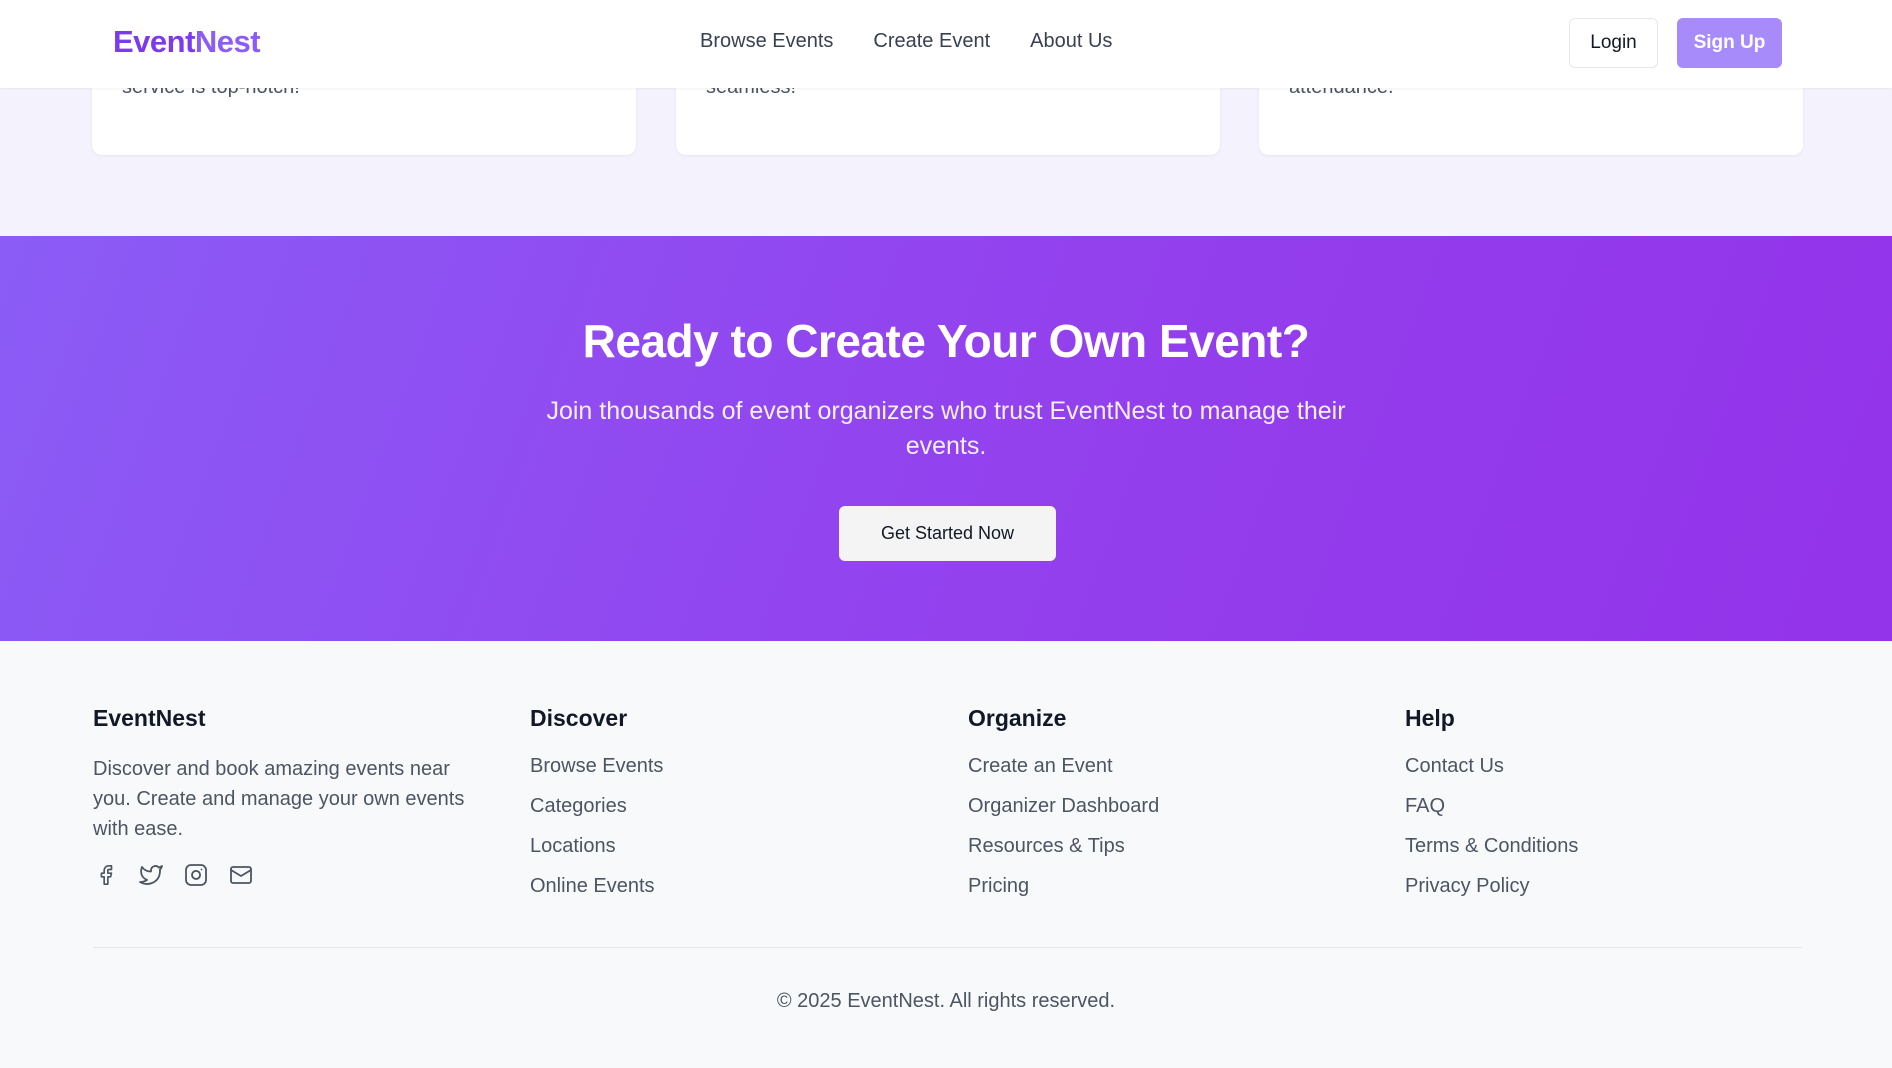  Describe the element at coordinates (1017, 718) in the screenshot. I see `footer-column-title: Organize` at that location.